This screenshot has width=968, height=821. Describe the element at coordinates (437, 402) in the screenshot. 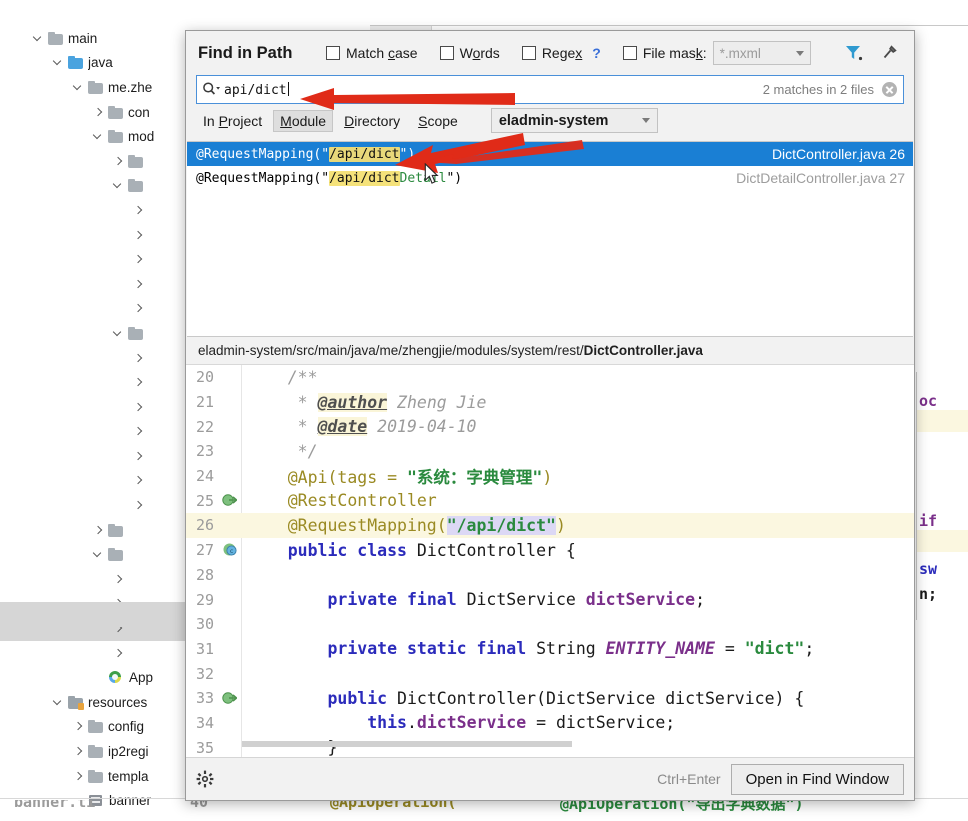

I see `code-token: Zheng Jie` at that location.